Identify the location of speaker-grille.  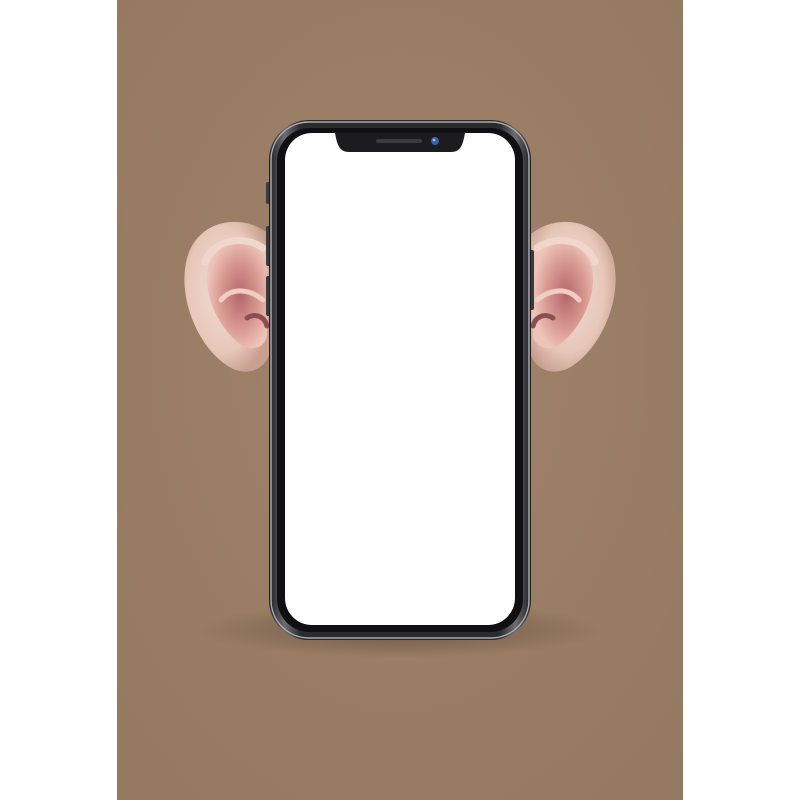
(399, 141).